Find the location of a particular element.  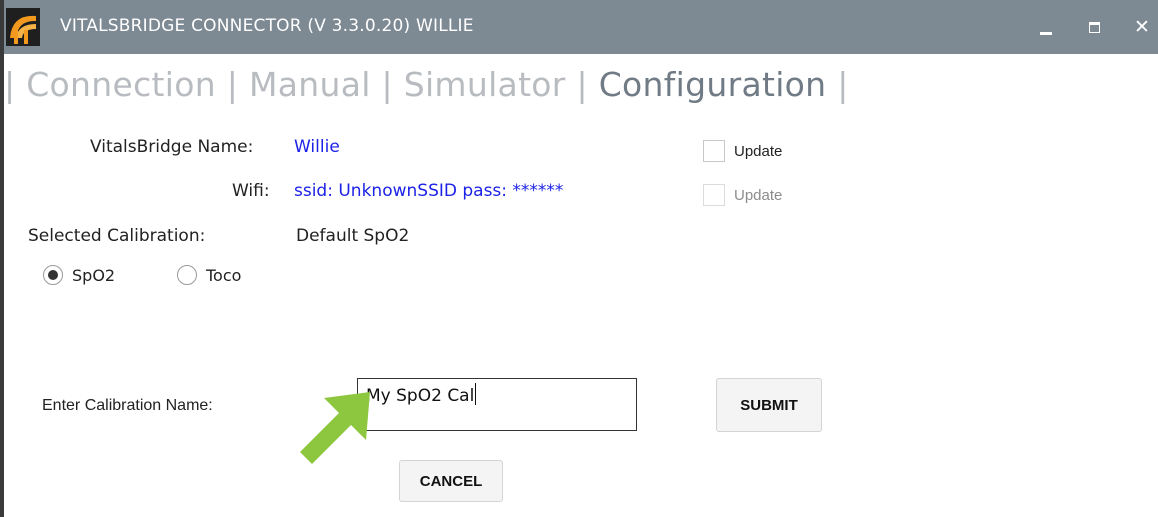

calibration-name-input: My SpO2 Cal is located at coordinates (497, 404).